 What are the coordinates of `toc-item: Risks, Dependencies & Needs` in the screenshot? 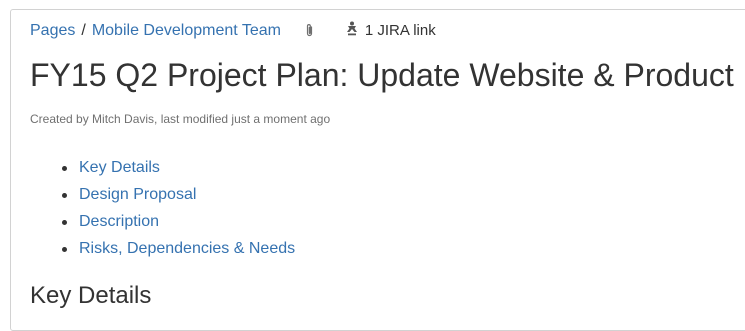 It's located at (178, 252).